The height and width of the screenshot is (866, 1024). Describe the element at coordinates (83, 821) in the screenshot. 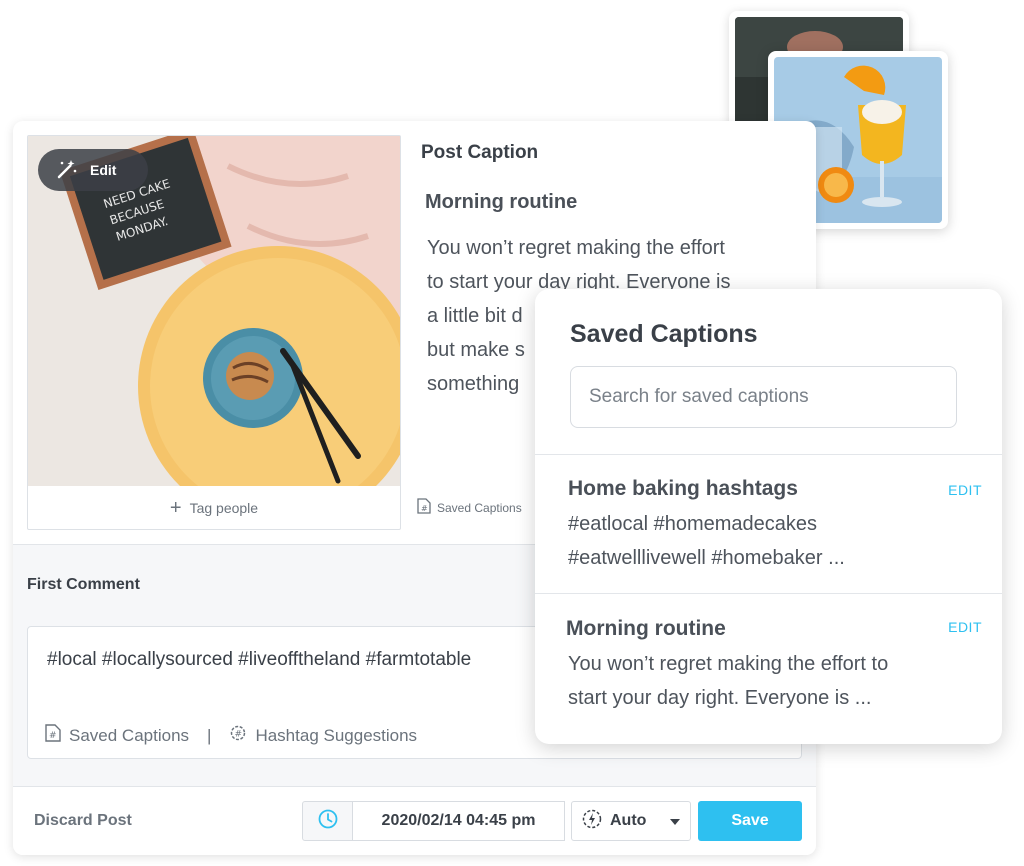

I see `discard-post-button: Discard Post` at that location.